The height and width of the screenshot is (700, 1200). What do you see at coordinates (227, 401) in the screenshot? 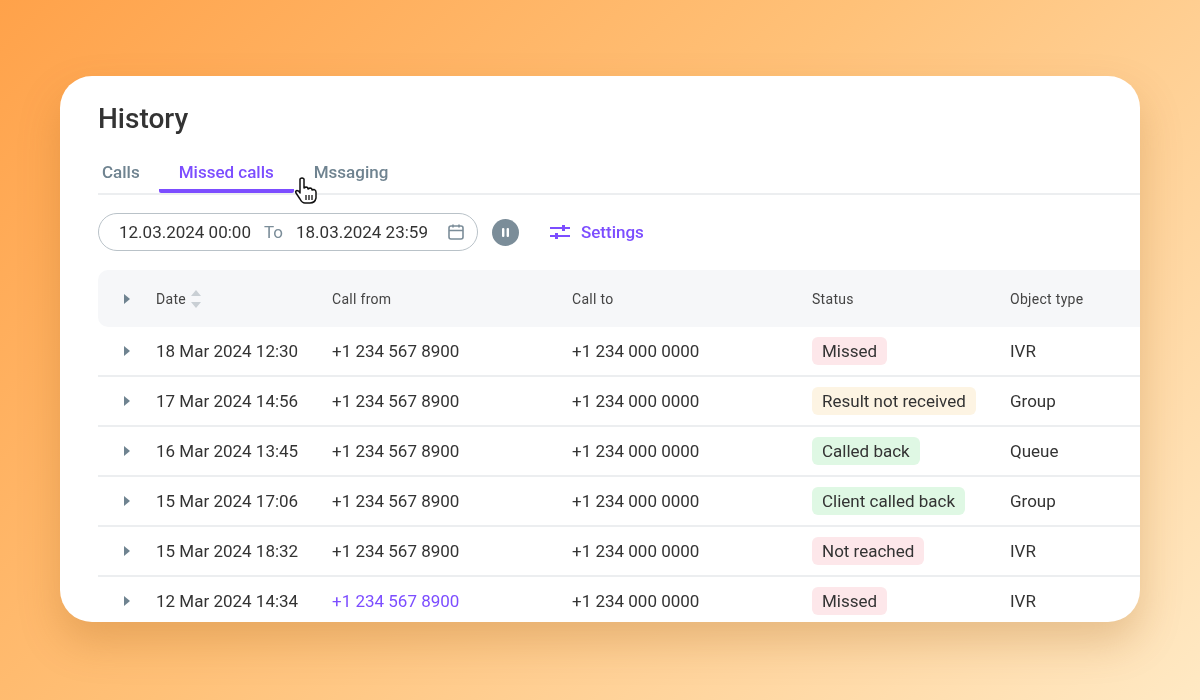
I see `table-cell: 17 Mar 2024 14:56` at bounding box center [227, 401].